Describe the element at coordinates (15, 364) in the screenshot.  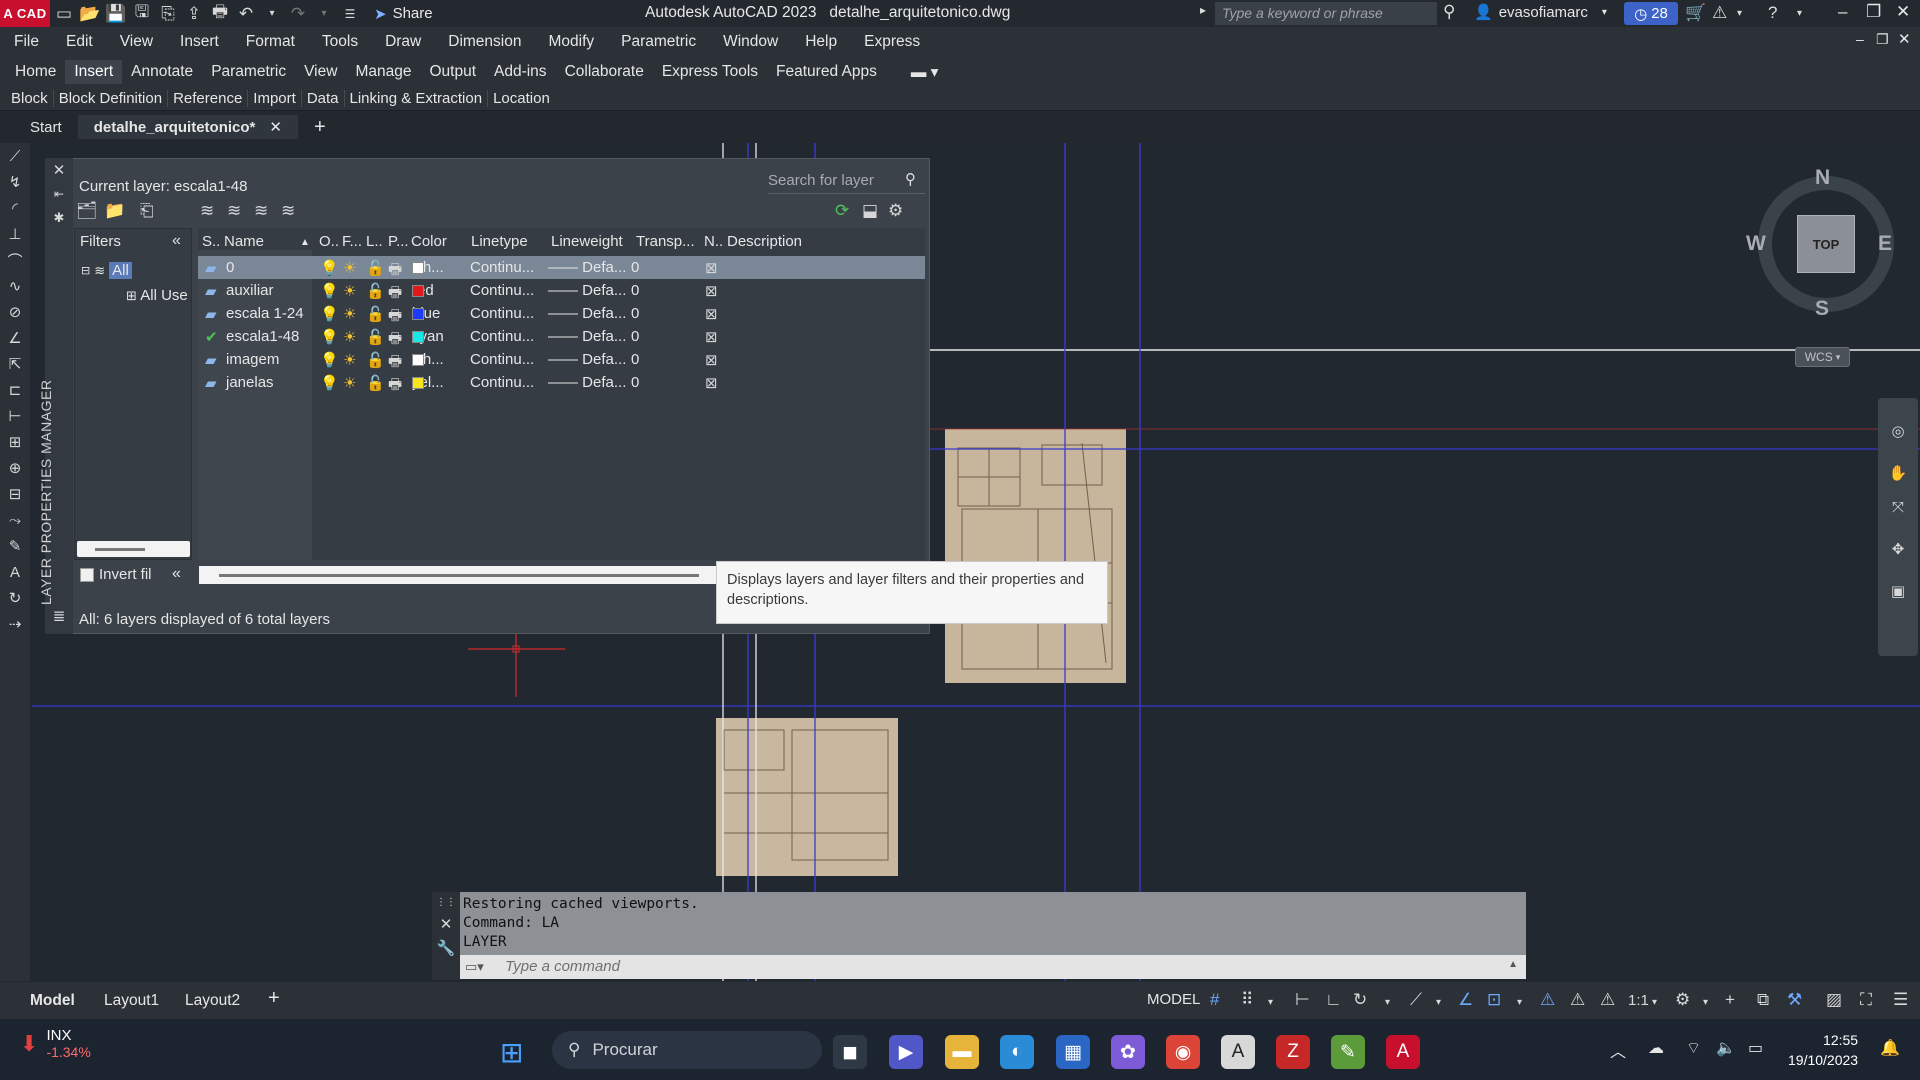
I see `ordinate-tool-icon: ⇱` at that location.